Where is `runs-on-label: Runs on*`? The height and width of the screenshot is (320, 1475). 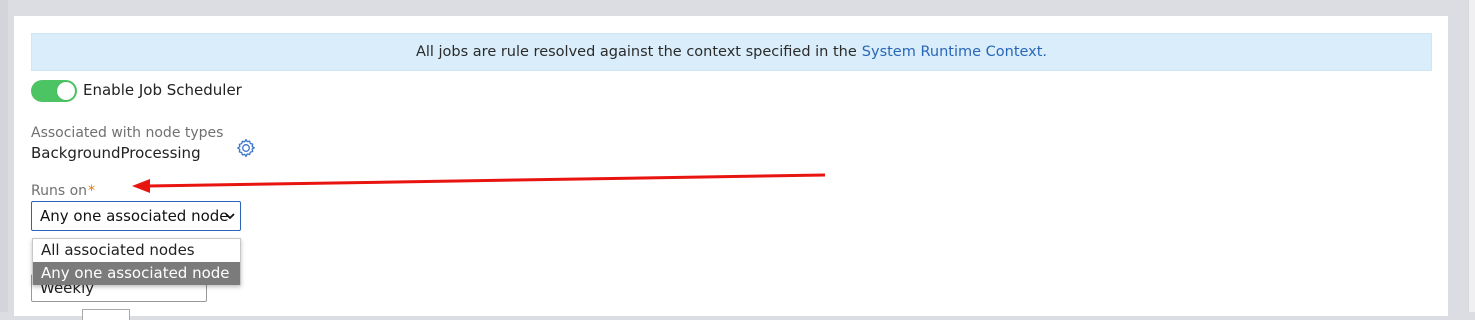 runs-on-label: Runs on* is located at coordinates (63, 191).